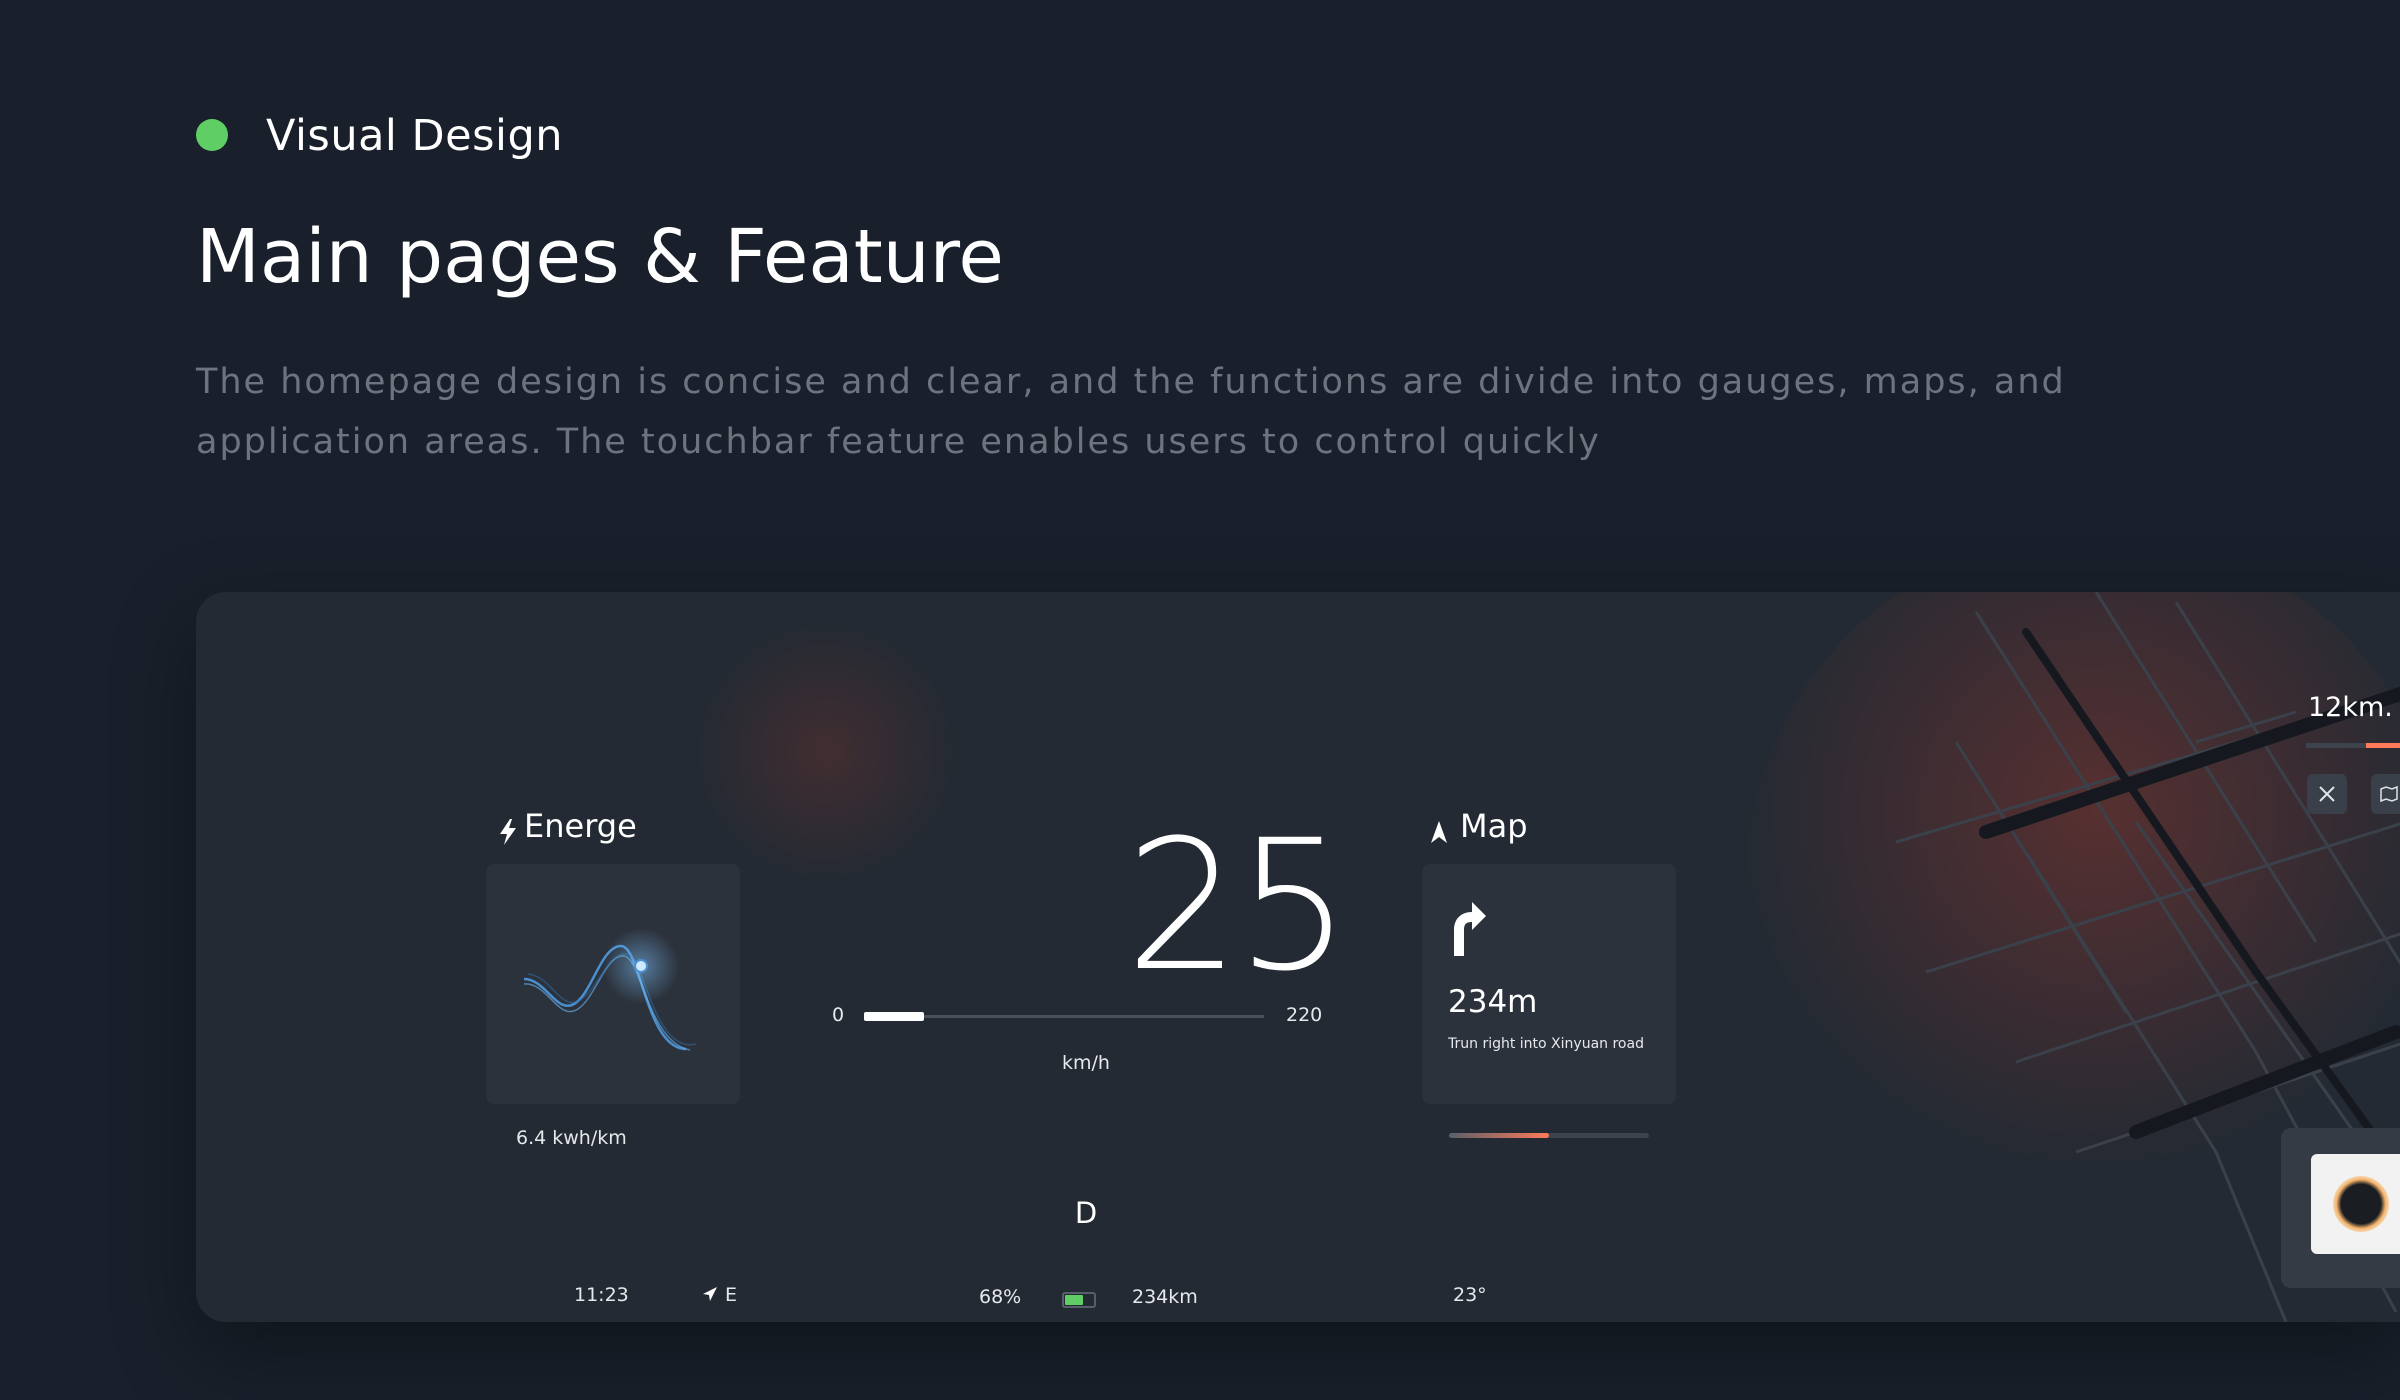 This screenshot has height=1400, width=2400. Describe the element at coordinates (1494, 826) in the screenshot. I see `map-title: Map` at that location.